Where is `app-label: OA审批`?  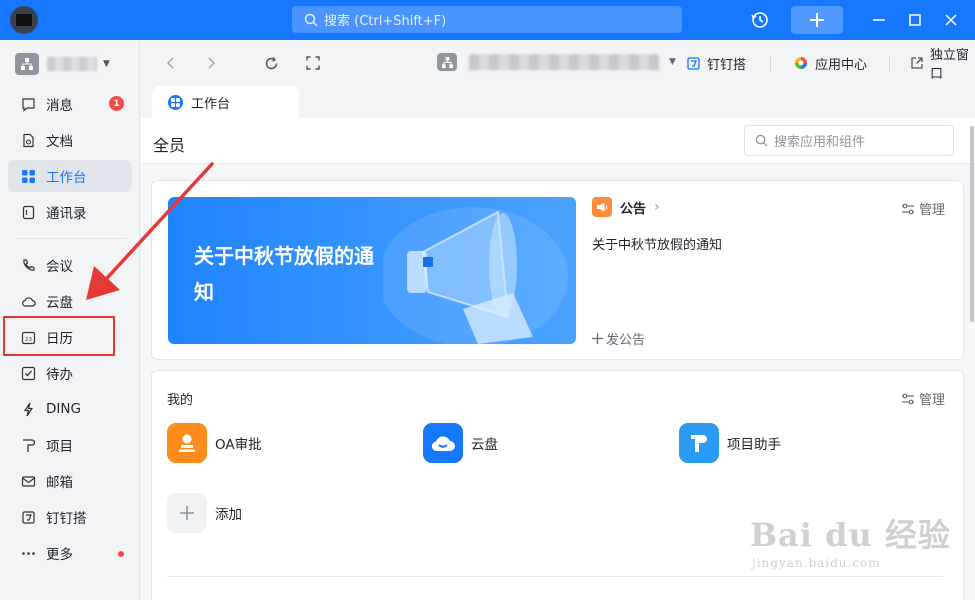
app-label: OA审批 is located at coordinates (238, 445).